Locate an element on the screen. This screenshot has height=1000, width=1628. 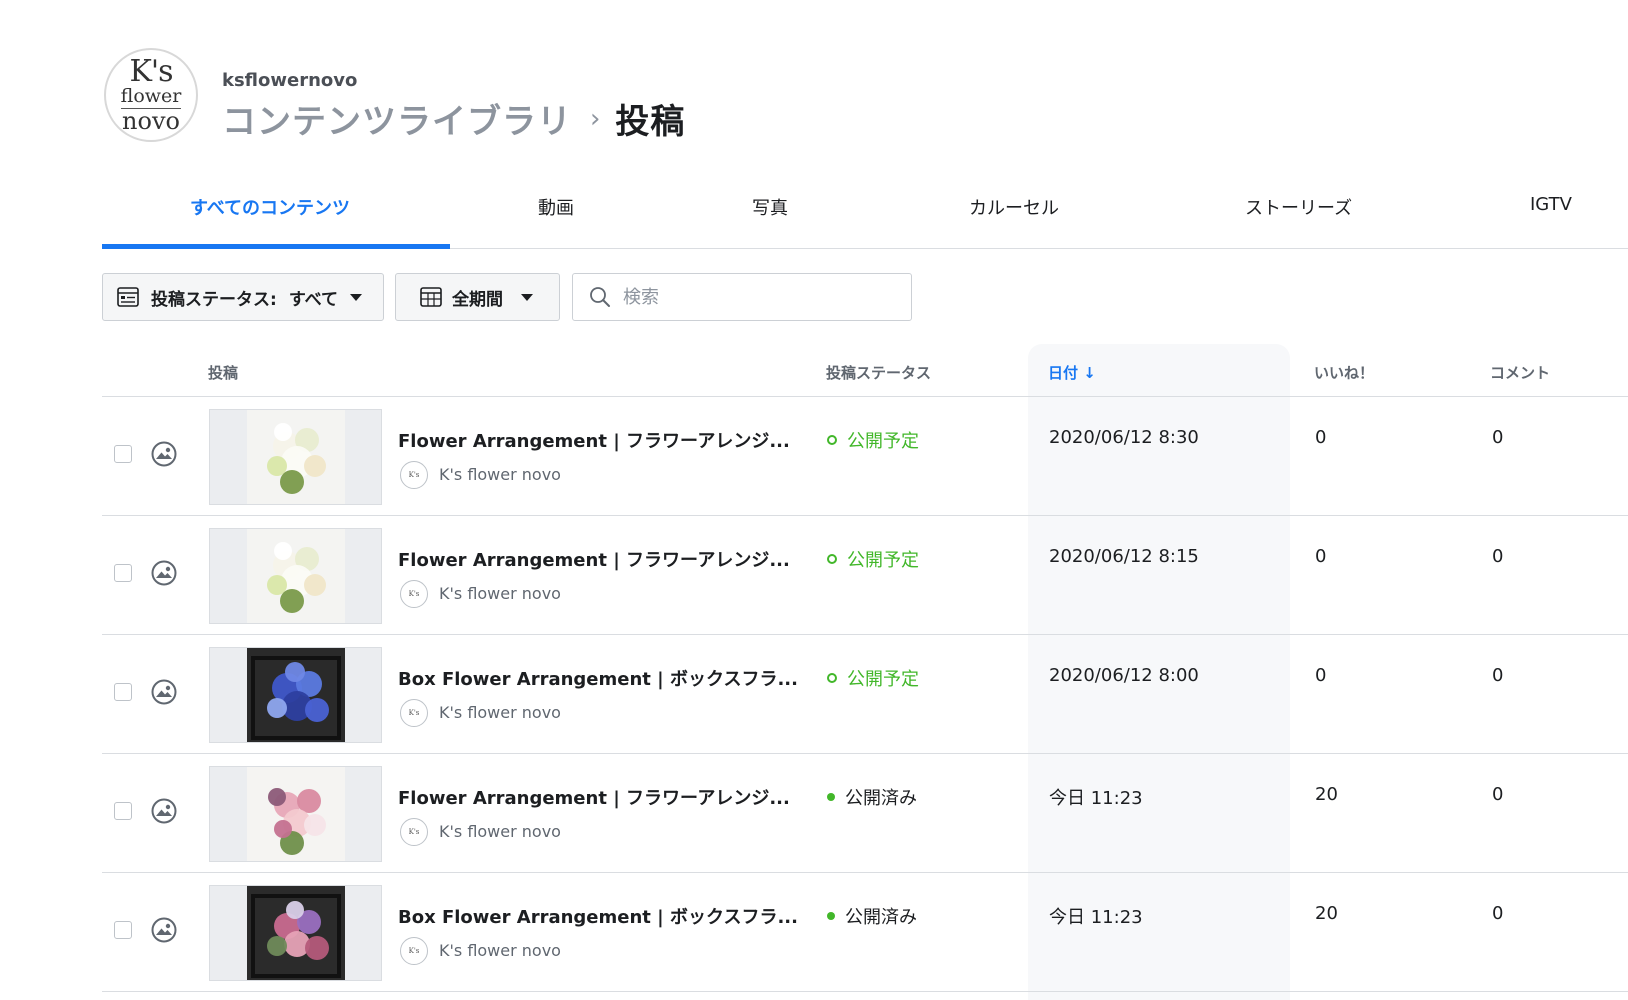
column-header-likes: いいね！ is located at coordinates (1344, 372).